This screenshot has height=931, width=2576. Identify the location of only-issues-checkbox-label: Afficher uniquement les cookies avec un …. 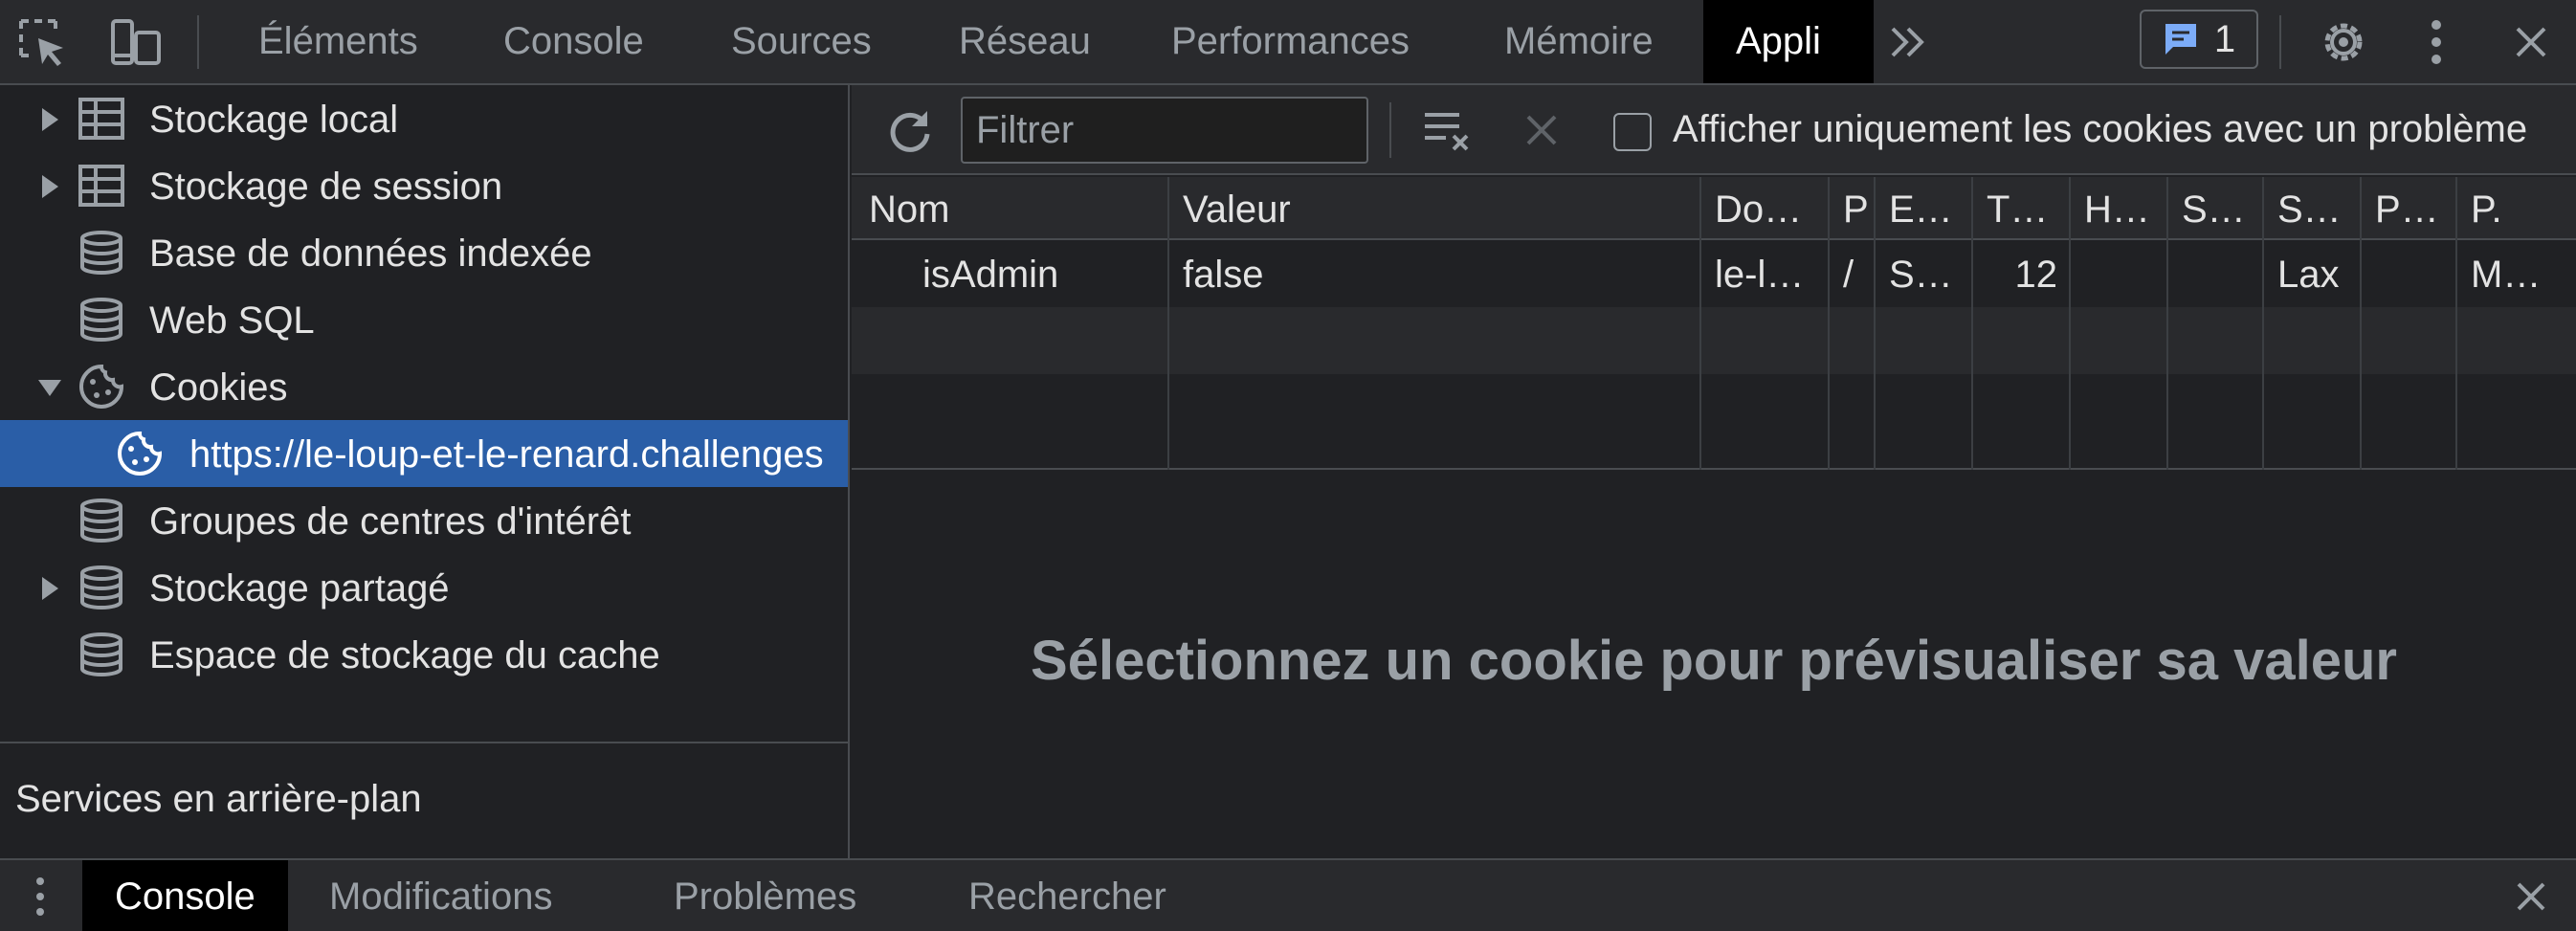
(2100, 129).